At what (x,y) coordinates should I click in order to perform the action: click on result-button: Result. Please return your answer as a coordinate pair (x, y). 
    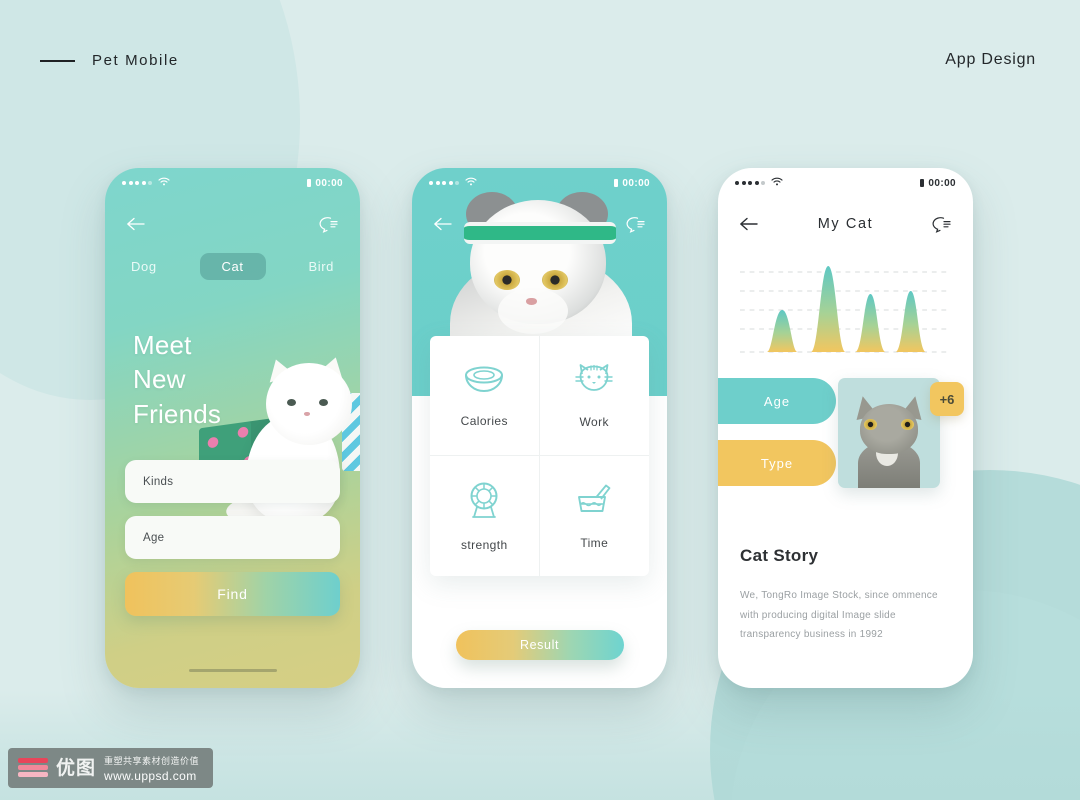
    Looking at the image, I should click on (539, 645).